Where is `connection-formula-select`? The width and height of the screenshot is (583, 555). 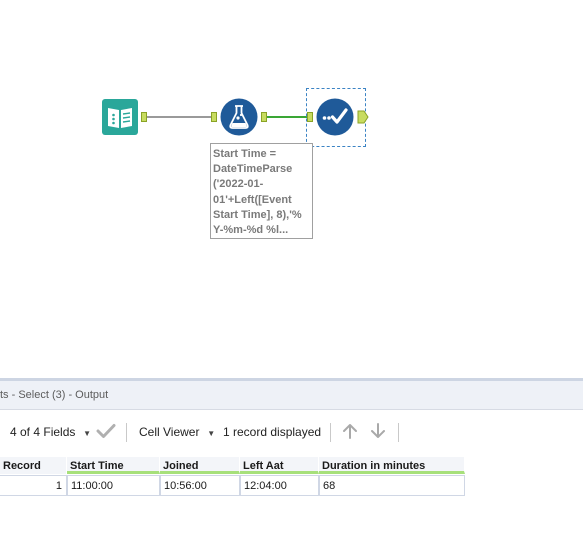 connection-formula-select is located at coordinates (287, 117).